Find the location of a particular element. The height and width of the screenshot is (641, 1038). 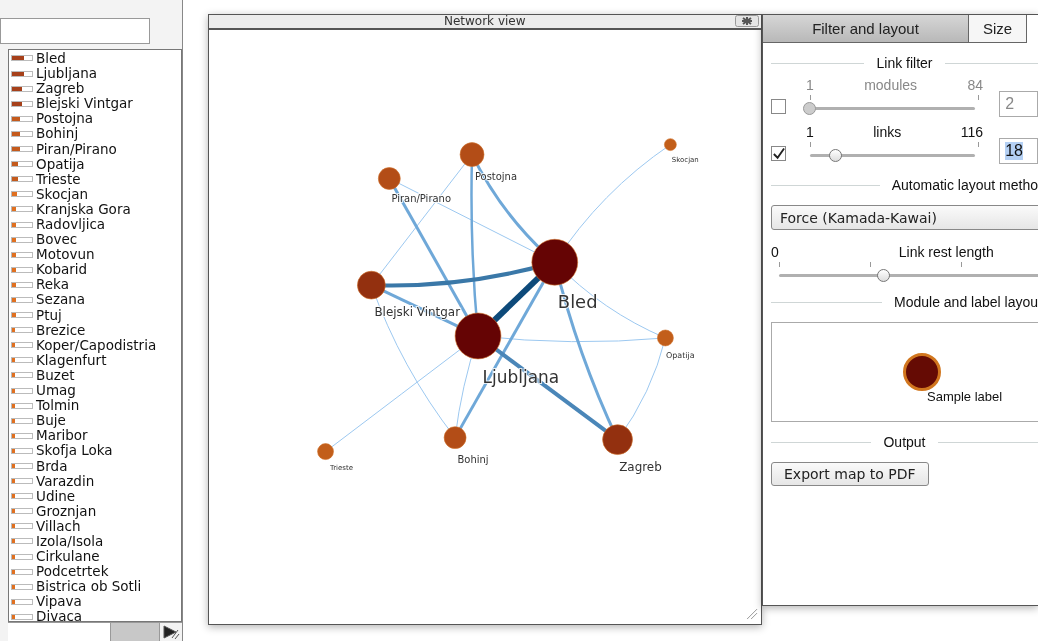

tab: Filter and layout is located at coordinates (866, 29).